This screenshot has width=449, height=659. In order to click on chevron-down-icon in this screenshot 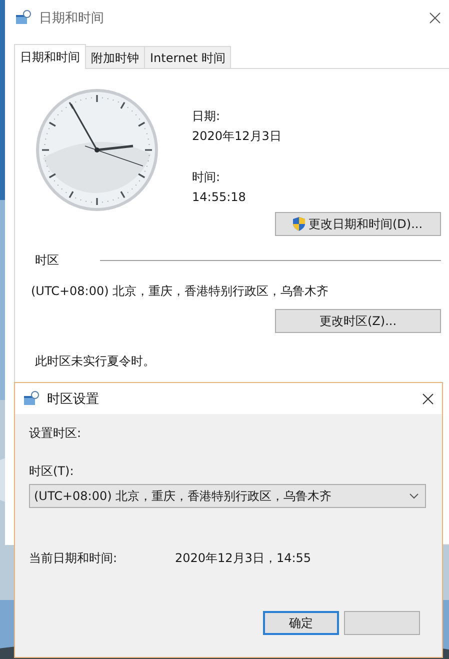, I will do `click(414, 496)`.